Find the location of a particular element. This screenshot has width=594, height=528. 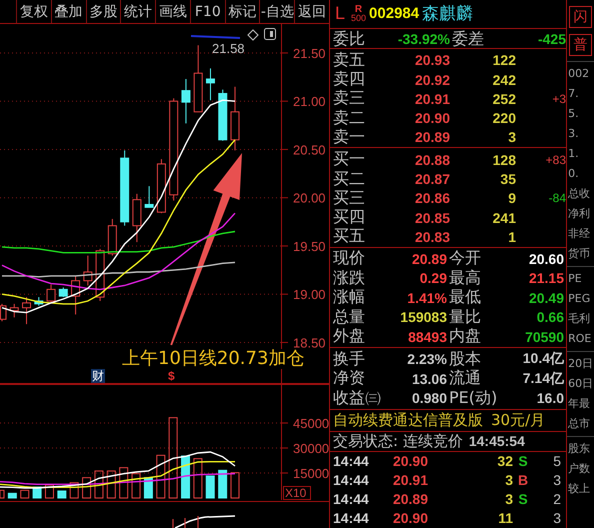

side-item: 3. is located at coordinates (574, 134).